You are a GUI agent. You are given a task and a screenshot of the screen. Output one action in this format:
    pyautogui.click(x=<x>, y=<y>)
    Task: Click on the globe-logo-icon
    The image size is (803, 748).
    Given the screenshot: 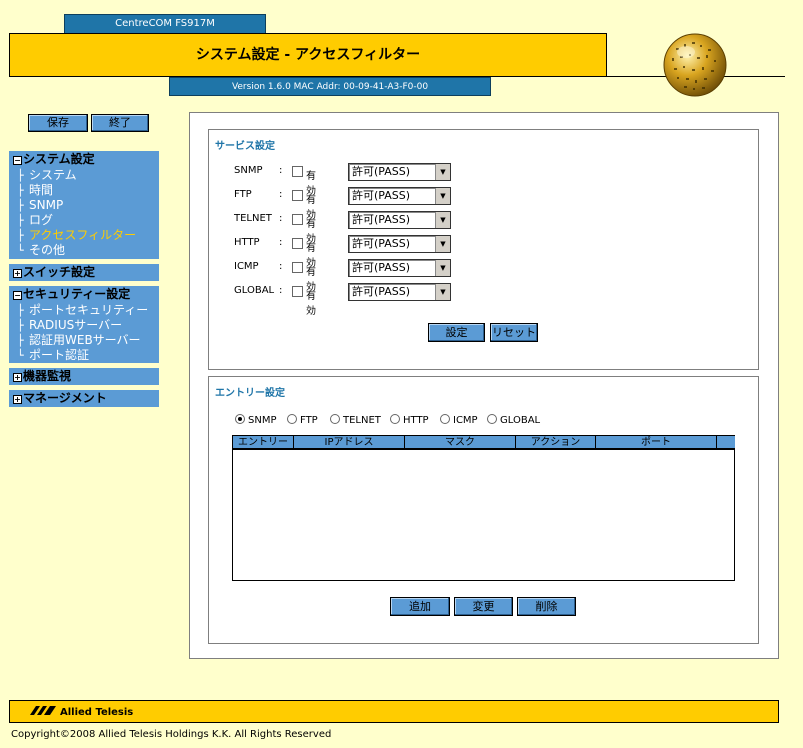 What is the action you would take?
    pyautogui.click(x=695, y=65)
    